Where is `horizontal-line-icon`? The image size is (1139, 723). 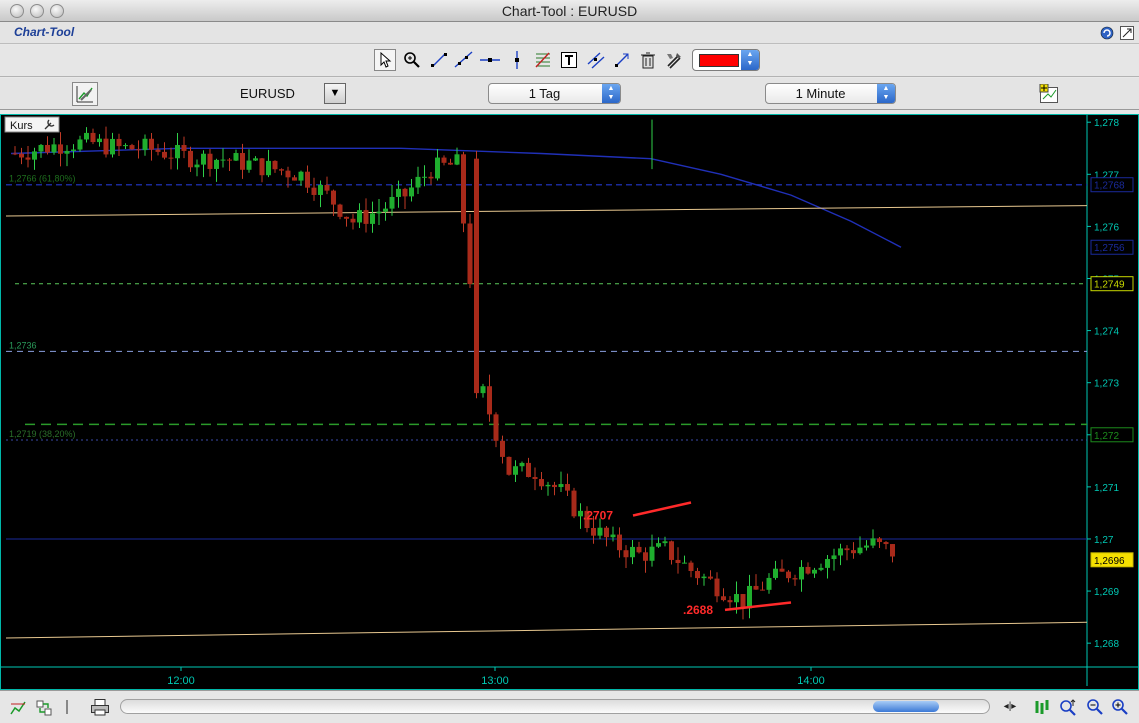
horizontal-line-icon is located at coordinates (490, 60).